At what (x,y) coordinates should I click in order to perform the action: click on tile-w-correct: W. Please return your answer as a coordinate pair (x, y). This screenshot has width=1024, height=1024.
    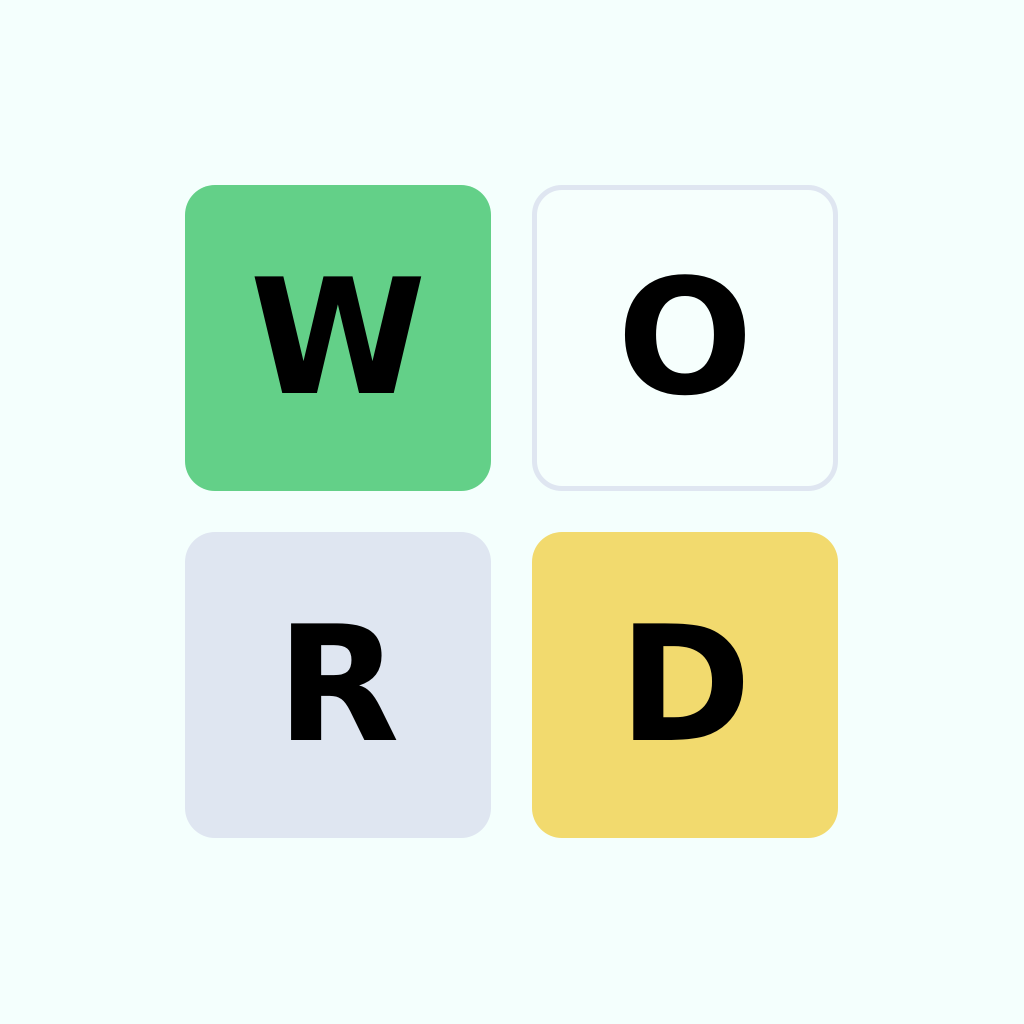
    Looking at the image, I should click on (338, 338).